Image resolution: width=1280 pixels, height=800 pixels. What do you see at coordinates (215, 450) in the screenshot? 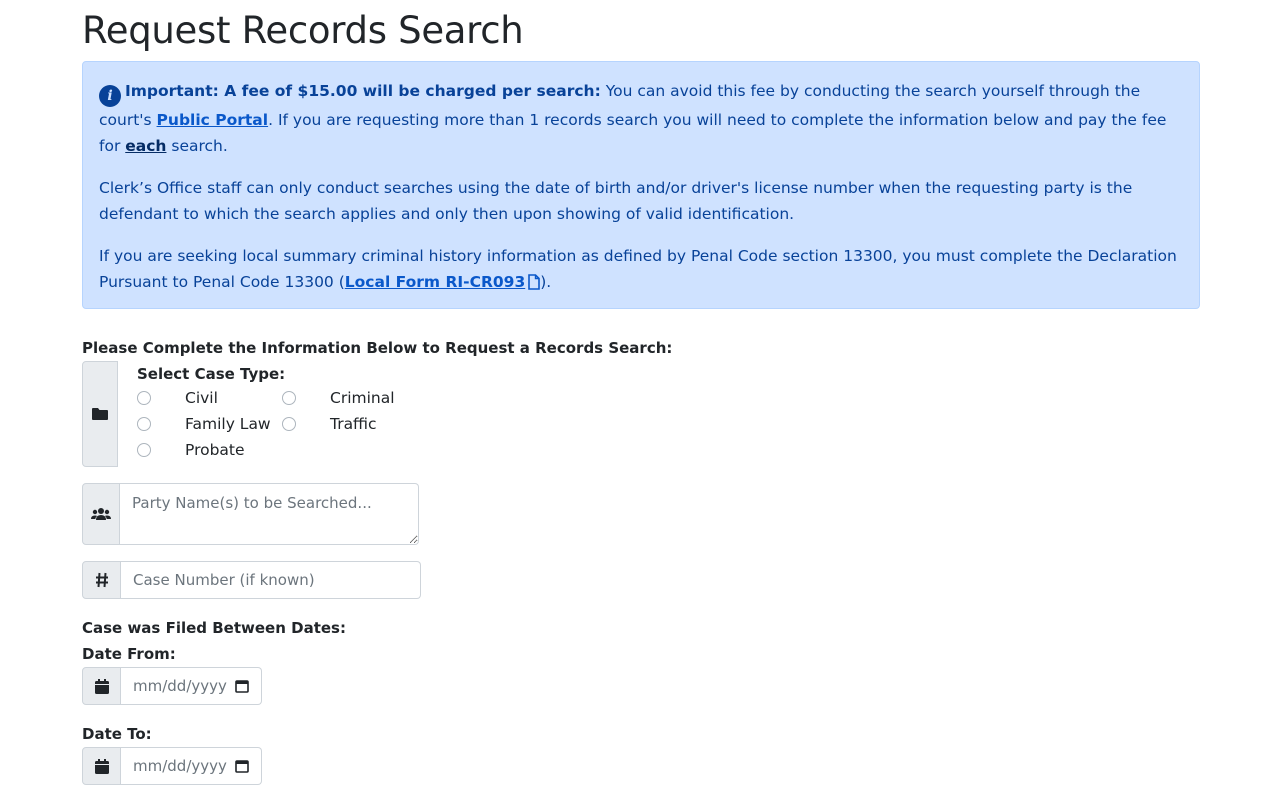
I see `radio-label-probate: Probate` at bounding box center [215, 450].